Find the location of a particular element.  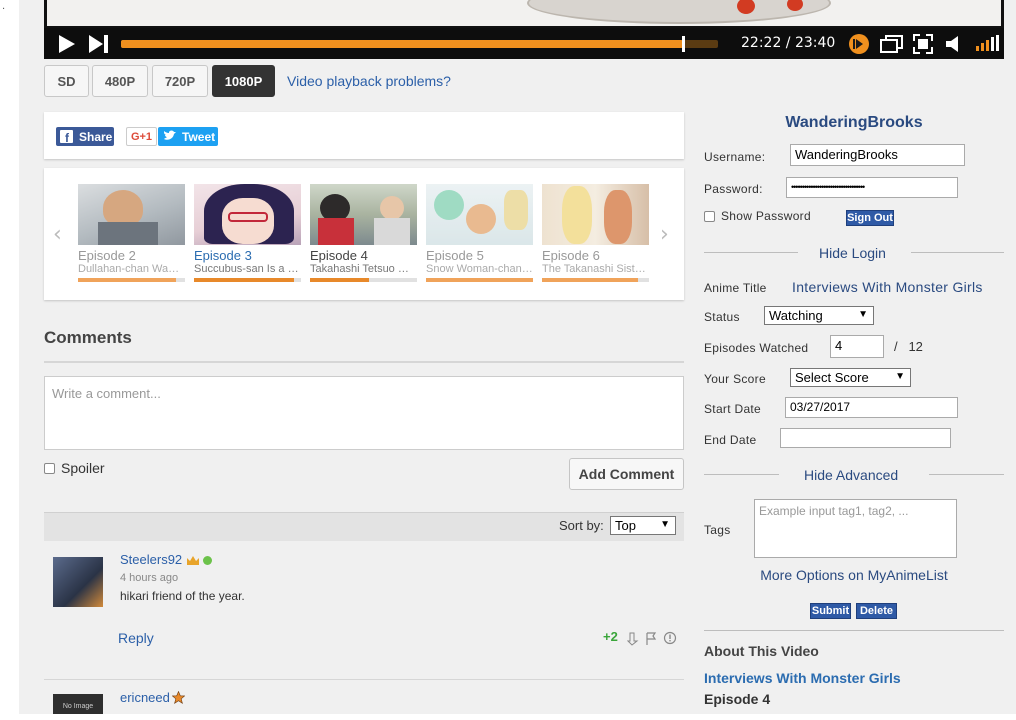

show-password-checkbox: Show Password is located at coordinates (757, 216).